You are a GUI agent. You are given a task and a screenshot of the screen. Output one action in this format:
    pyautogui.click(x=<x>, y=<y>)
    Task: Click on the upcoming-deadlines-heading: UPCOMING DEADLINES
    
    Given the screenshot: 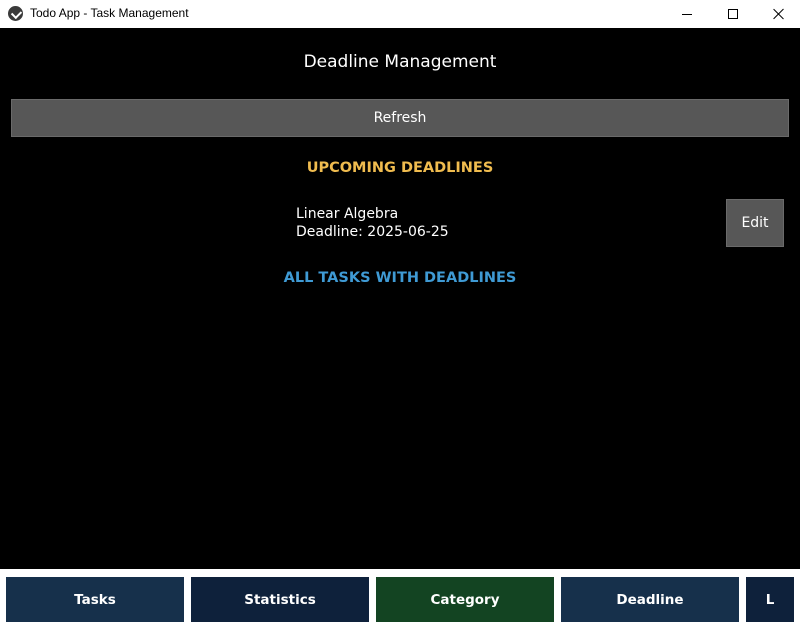 What is the action you would take?
    pyautogui.click(x=400, y=168)
    